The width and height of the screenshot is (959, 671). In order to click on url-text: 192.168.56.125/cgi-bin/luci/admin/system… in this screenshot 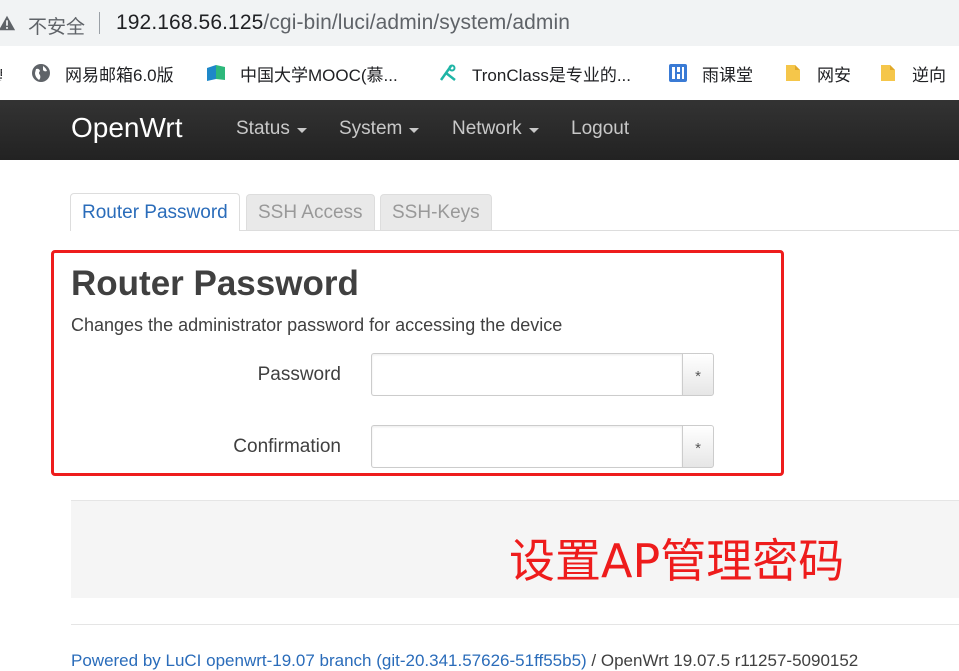, I will do `click(343, 23)`.